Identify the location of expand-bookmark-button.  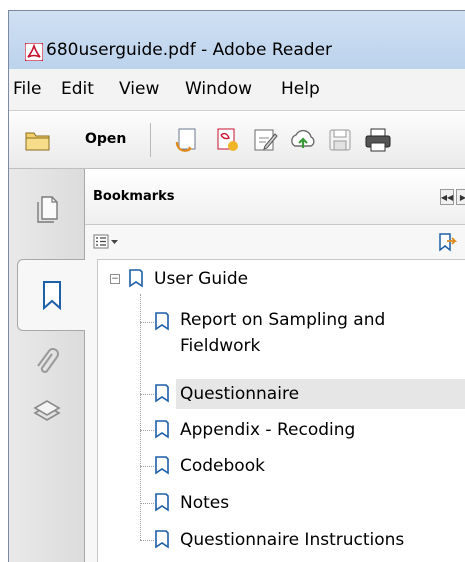
(447, 242).